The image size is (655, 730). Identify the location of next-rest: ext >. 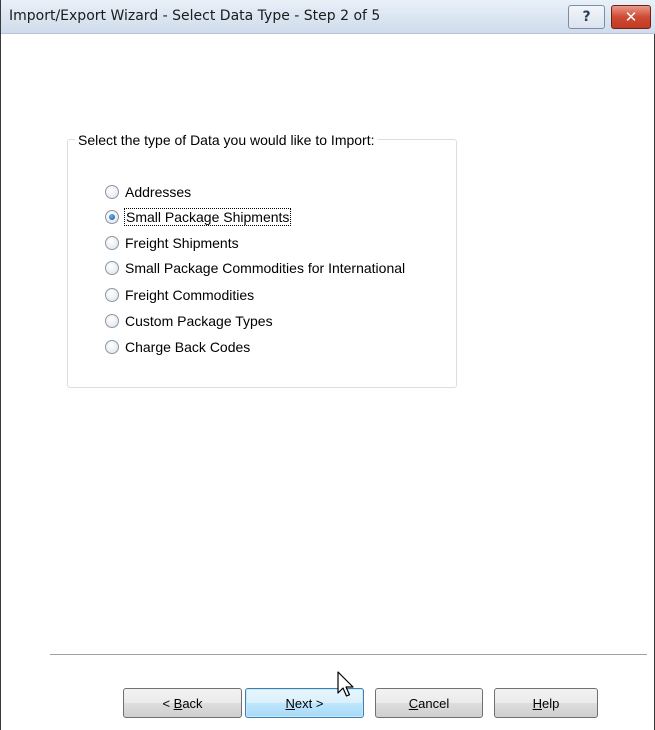
(309, 703).